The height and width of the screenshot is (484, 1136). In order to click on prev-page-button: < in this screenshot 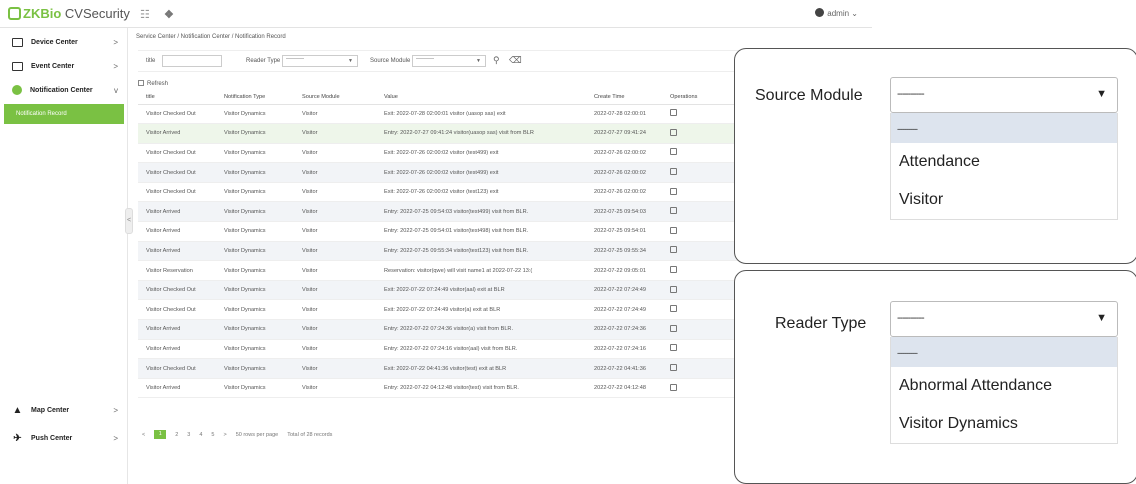, I will do `click(143, 435)`.